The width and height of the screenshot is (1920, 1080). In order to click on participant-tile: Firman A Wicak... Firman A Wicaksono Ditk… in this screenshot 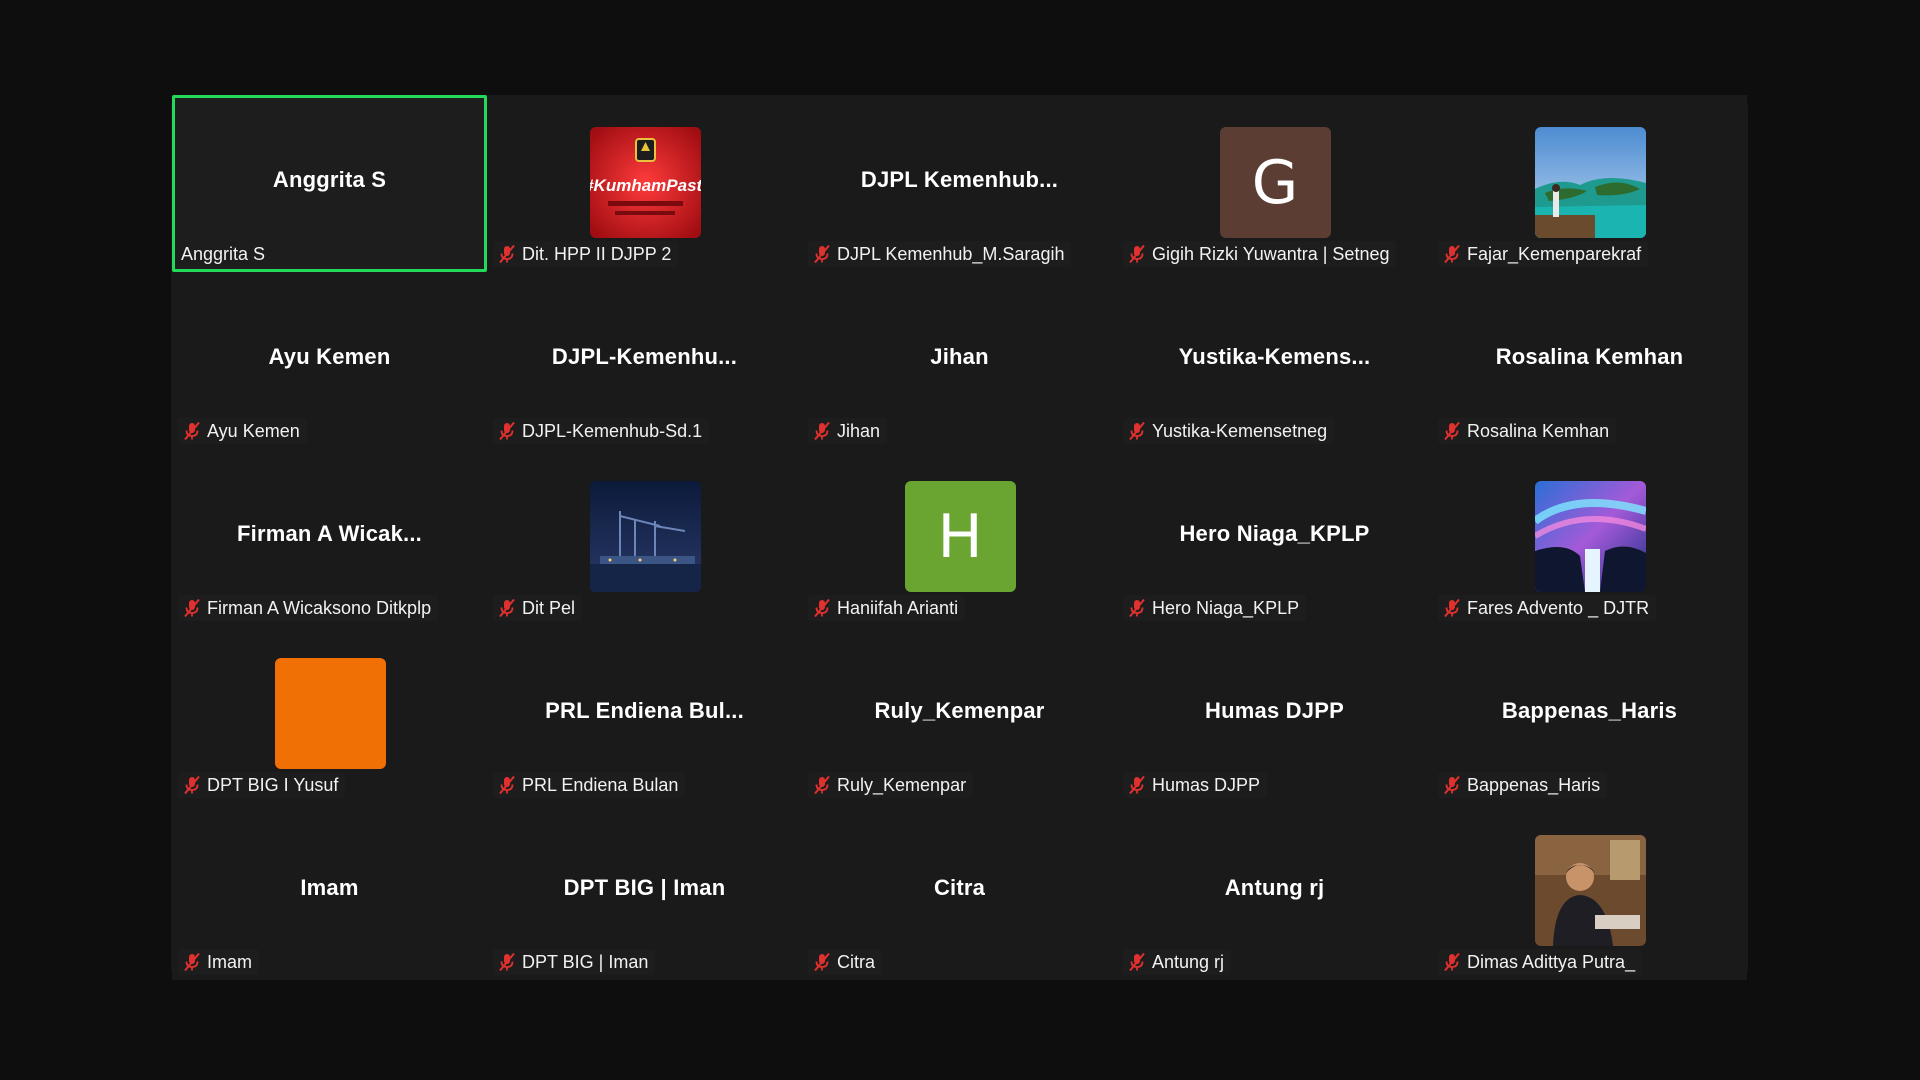, I will do `click(329, 537)`.